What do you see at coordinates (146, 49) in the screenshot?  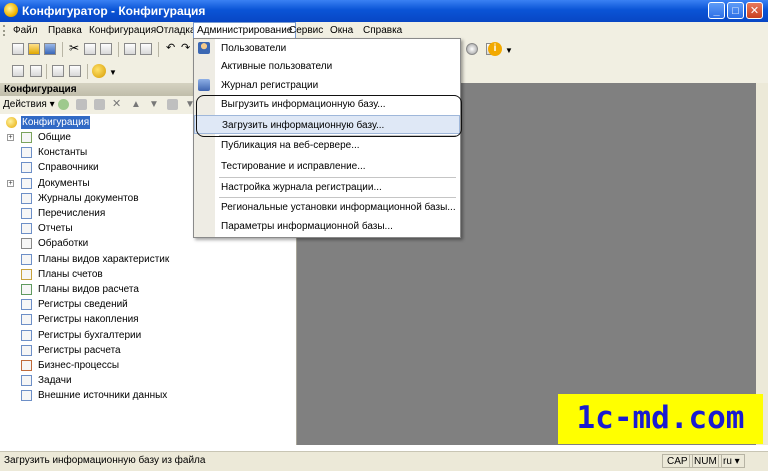 I see `preview-icon` at bounding box center [146, 49].